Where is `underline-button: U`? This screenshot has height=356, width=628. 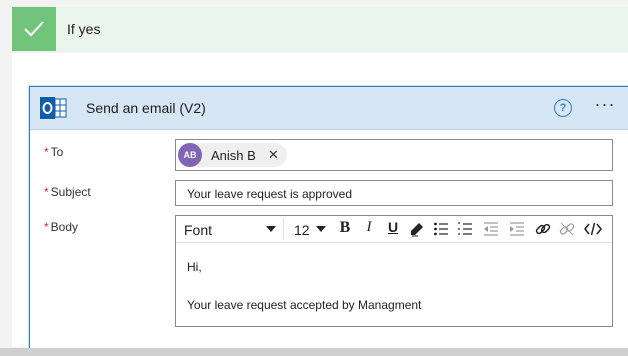
underline-button: U is located at coordinates (393, 229).